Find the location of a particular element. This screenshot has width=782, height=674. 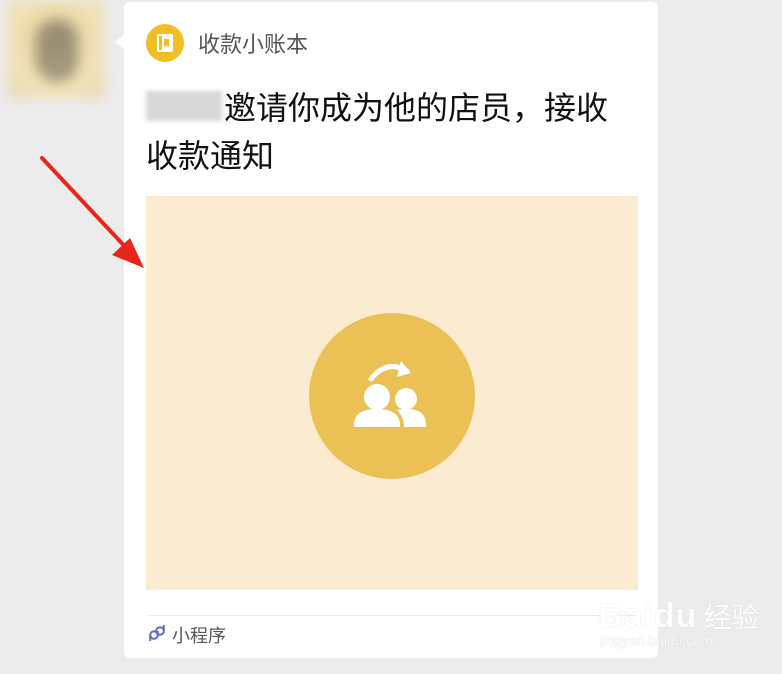

mini-program-footer: 小程序 is located at coordinates (187, 635).